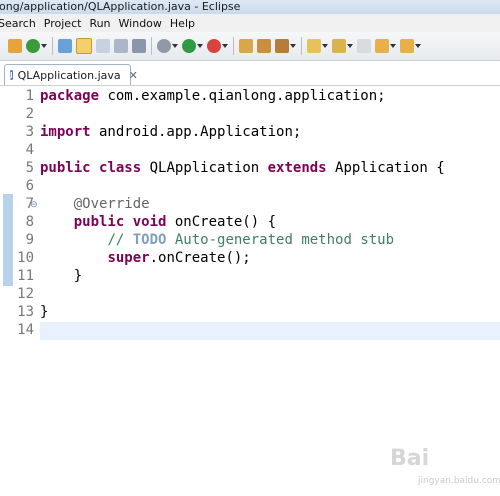 This screenshot has height=496, width=500. Describe the element at coordinates (65, 46) in the screenshot. I see `open-type-icon` at that location.